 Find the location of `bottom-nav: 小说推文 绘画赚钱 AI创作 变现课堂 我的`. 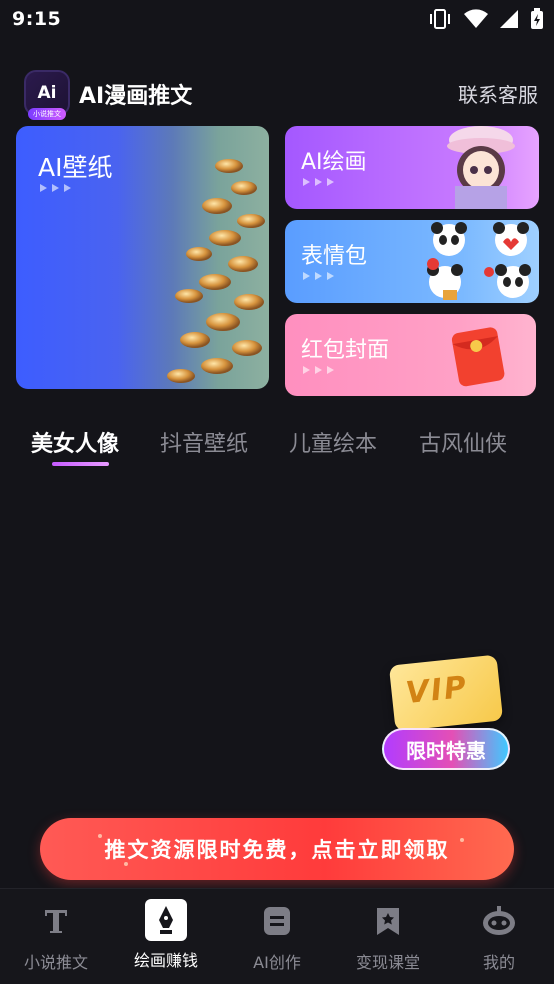

bottom-nav: 小说推文 绘画赚钱 AI创作 变现课堂 我的 is located at coordinates (277, 936).